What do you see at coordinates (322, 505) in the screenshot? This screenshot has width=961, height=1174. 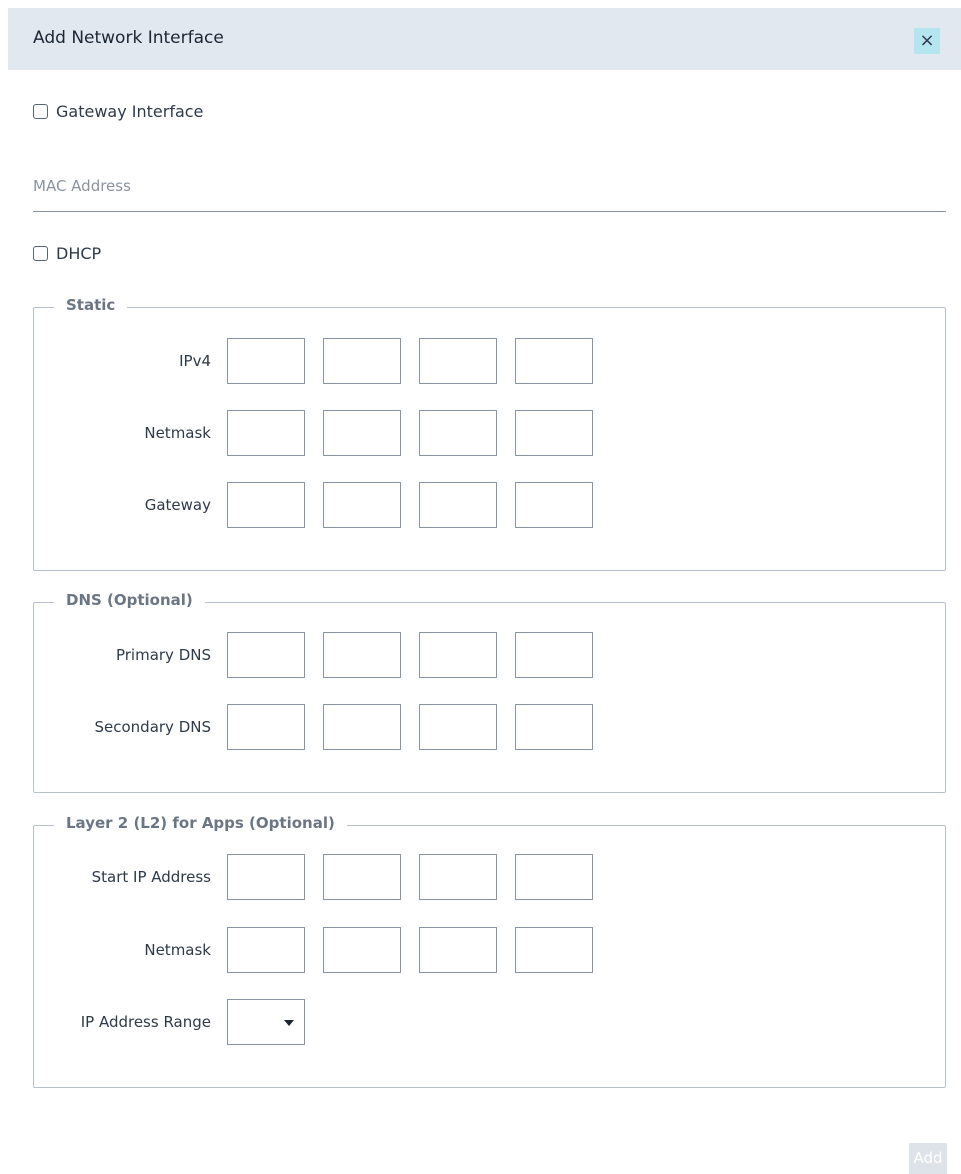 I see `gateway-row: Gateway` at bounding box center [322, 505].